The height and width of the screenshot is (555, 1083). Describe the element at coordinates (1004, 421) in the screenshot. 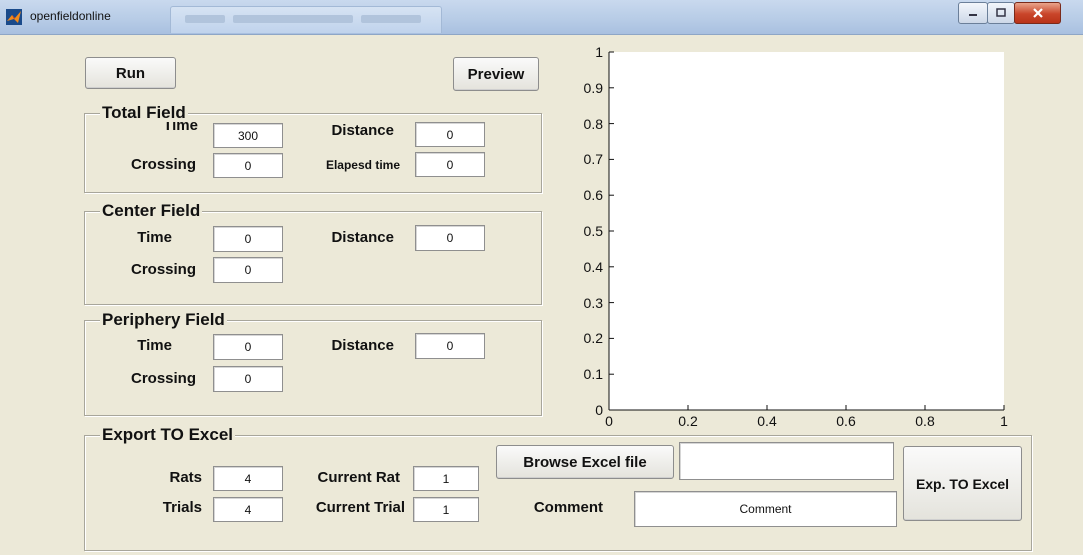

I see `x-tick-label: 1` at that location.